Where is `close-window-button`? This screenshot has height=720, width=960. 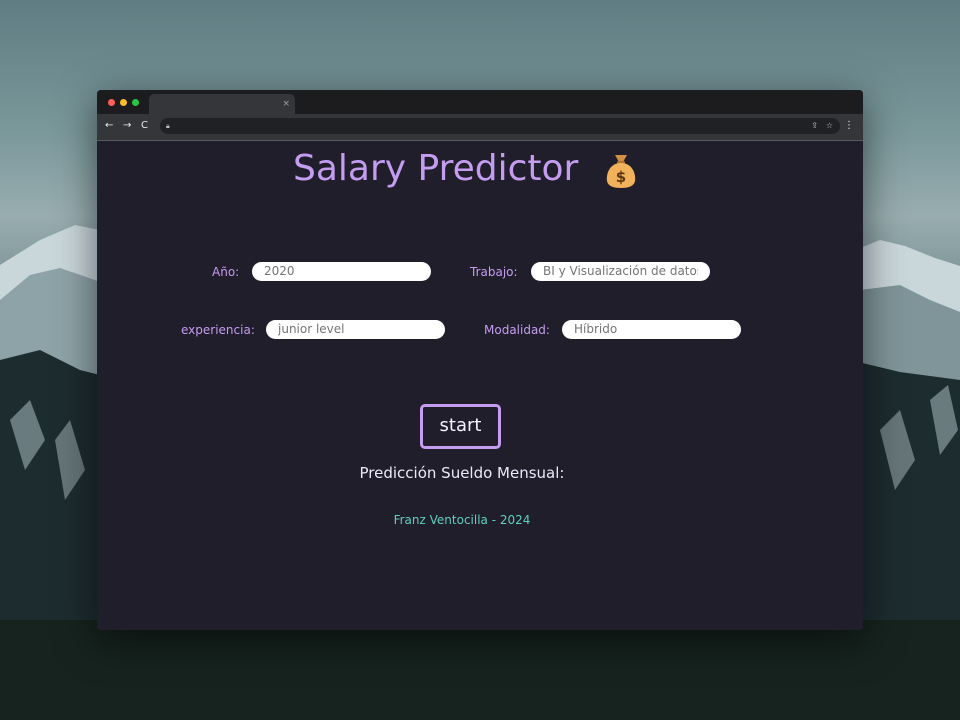
close-window-button is located at coordinates (111, 102).